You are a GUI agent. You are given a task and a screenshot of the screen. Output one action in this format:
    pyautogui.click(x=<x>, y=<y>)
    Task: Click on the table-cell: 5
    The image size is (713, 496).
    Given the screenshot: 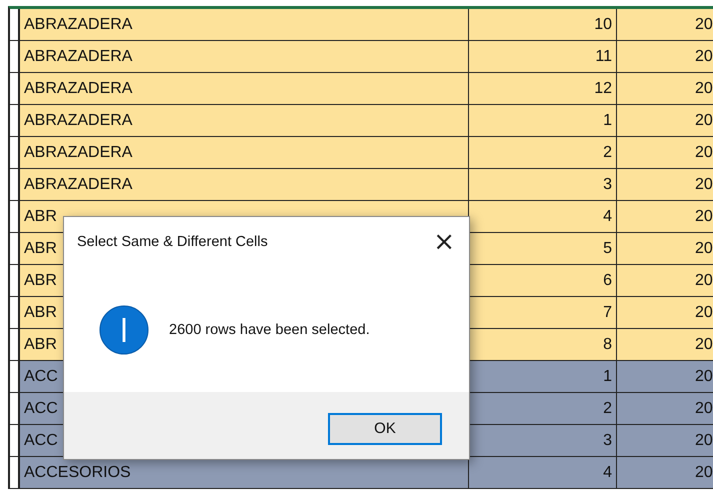 What is the action you would take?
    pyautogui.click(x=607, y=249)
    